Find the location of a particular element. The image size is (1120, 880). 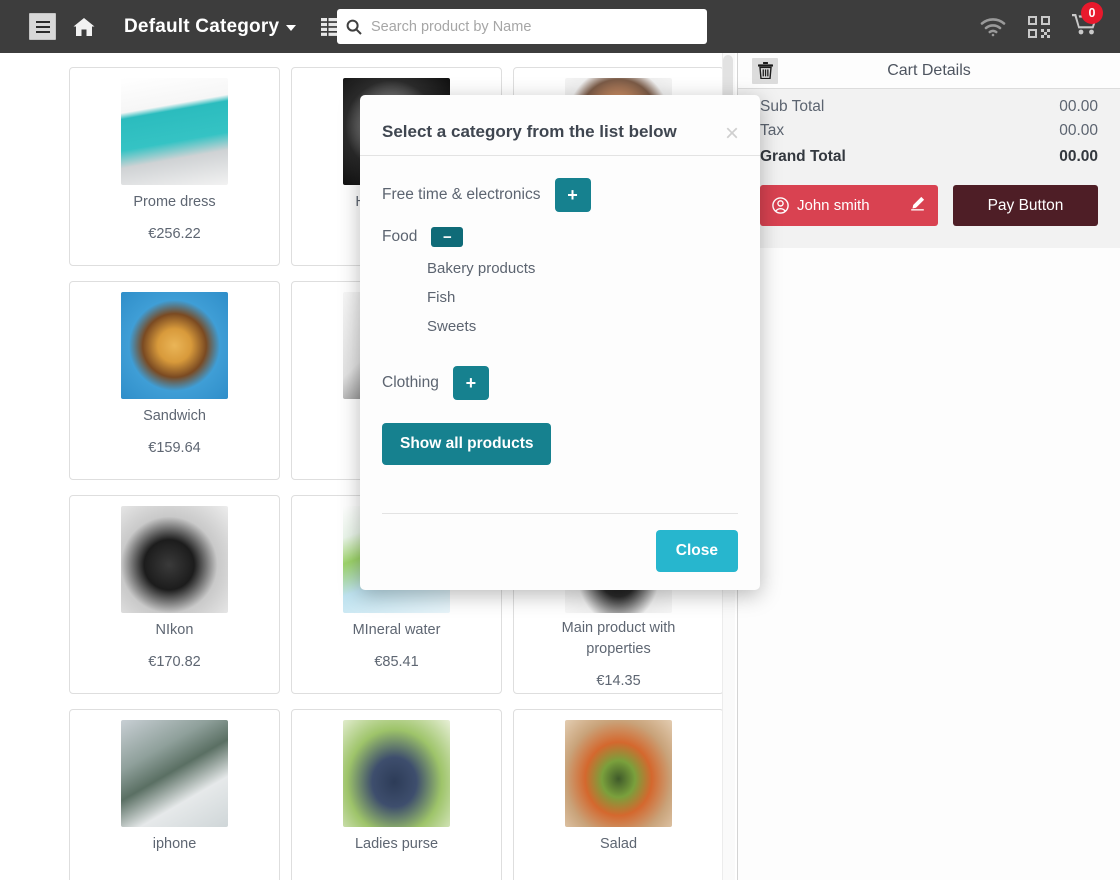

user-circle-icon is located at coordinates (780, 205).